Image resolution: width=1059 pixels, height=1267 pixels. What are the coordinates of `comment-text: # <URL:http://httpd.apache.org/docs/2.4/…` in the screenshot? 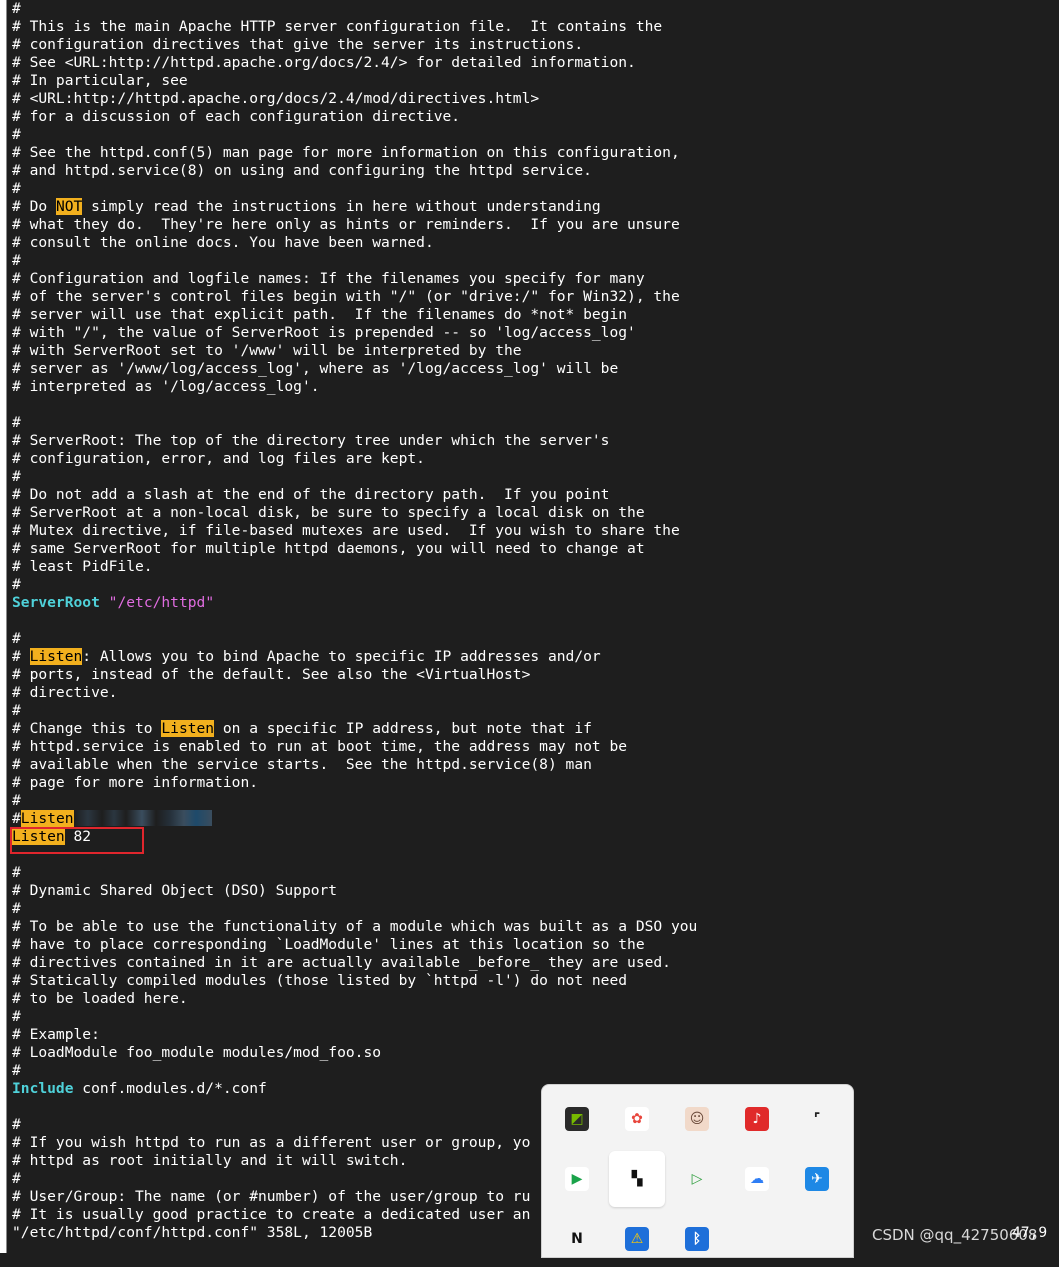 It's located at (276, 98).